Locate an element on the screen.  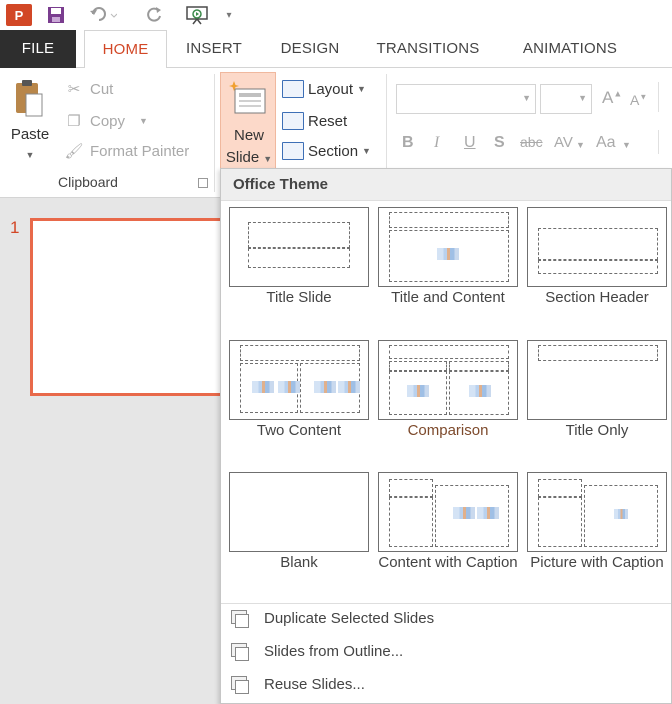
clipboard-icon is located at coordinates (29, 98).